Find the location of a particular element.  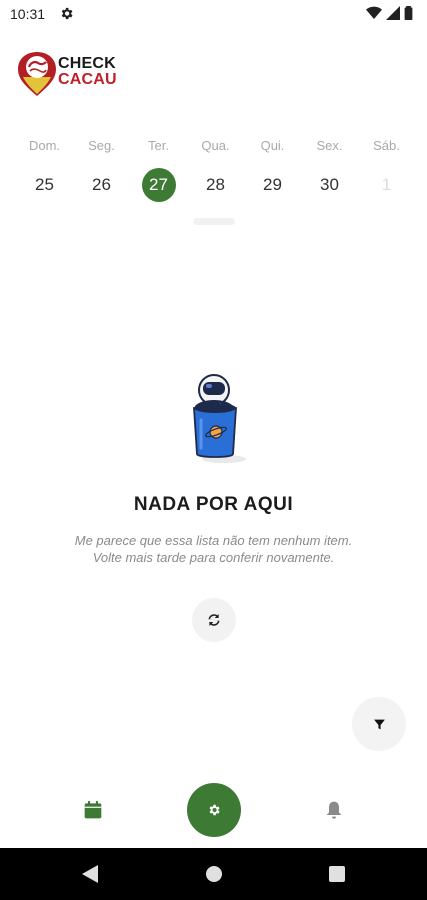

status-icons is located at coordinates (389, 13).